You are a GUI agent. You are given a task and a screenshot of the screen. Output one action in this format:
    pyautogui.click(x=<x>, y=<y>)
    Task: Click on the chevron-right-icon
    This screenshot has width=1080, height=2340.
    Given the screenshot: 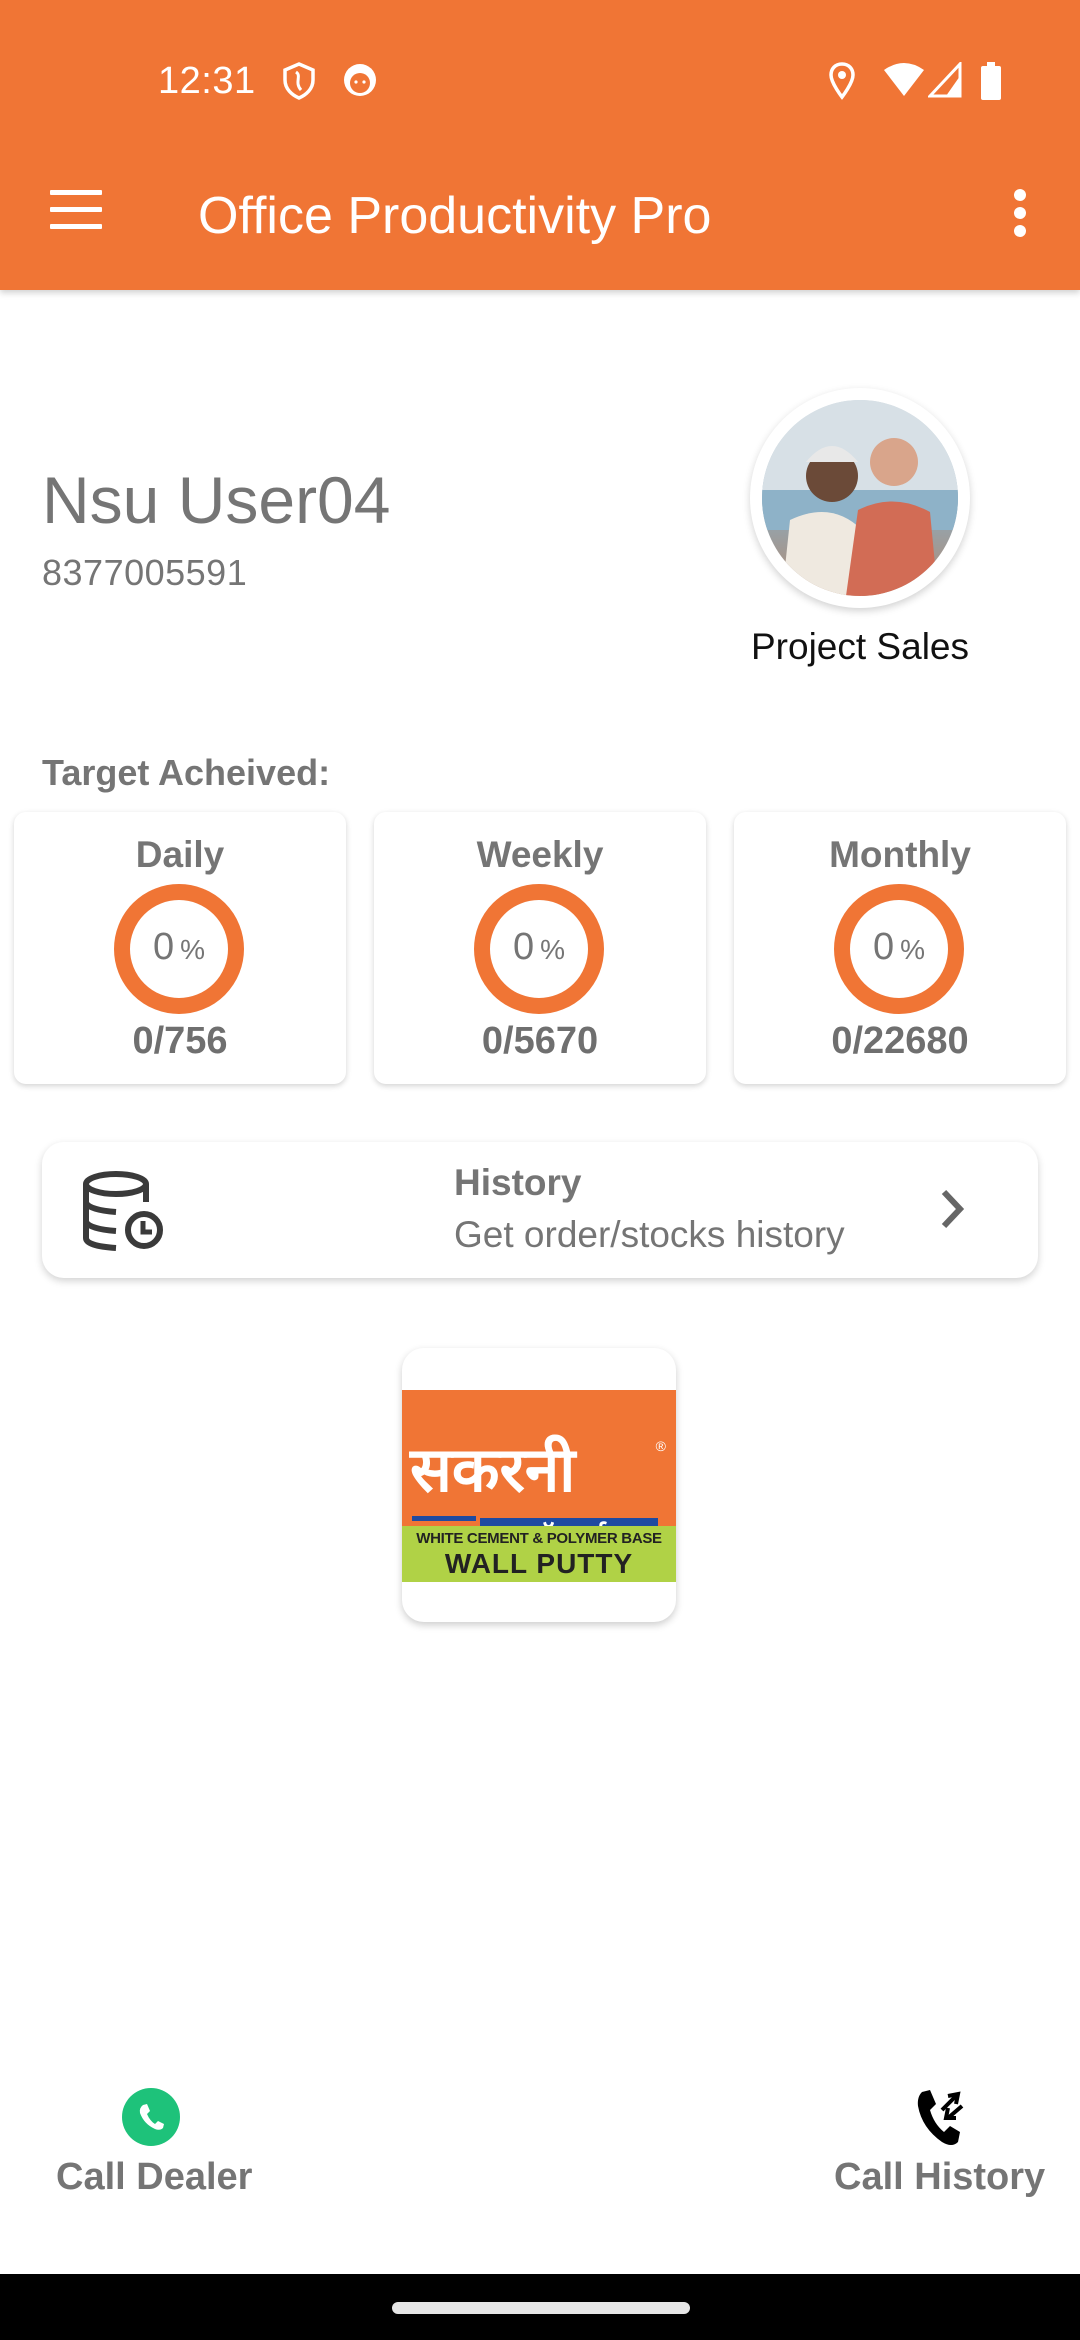 What is the action you would take?
    pyautogui.click(x=953, y=1209)
    